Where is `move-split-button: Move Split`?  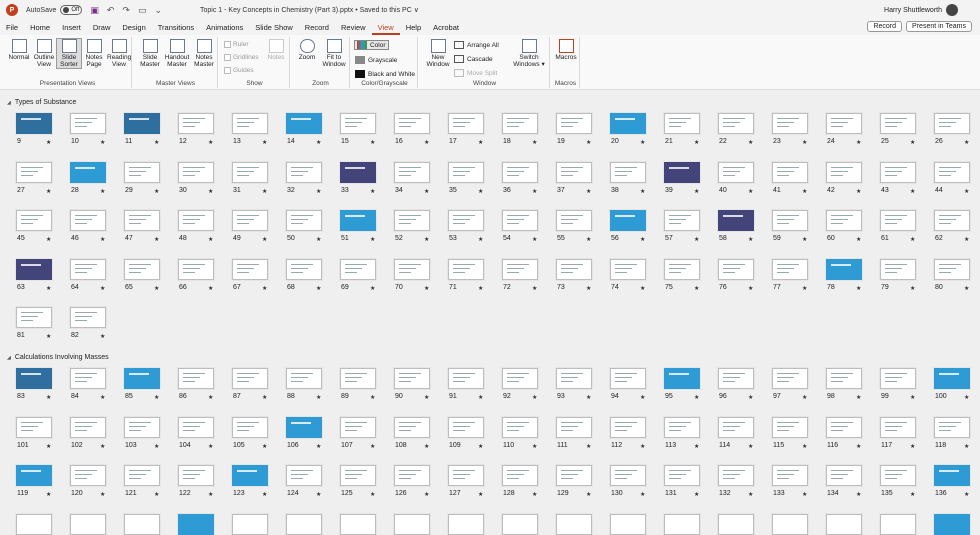 move-split-button: Move Split is located at coordinates (475, 73).